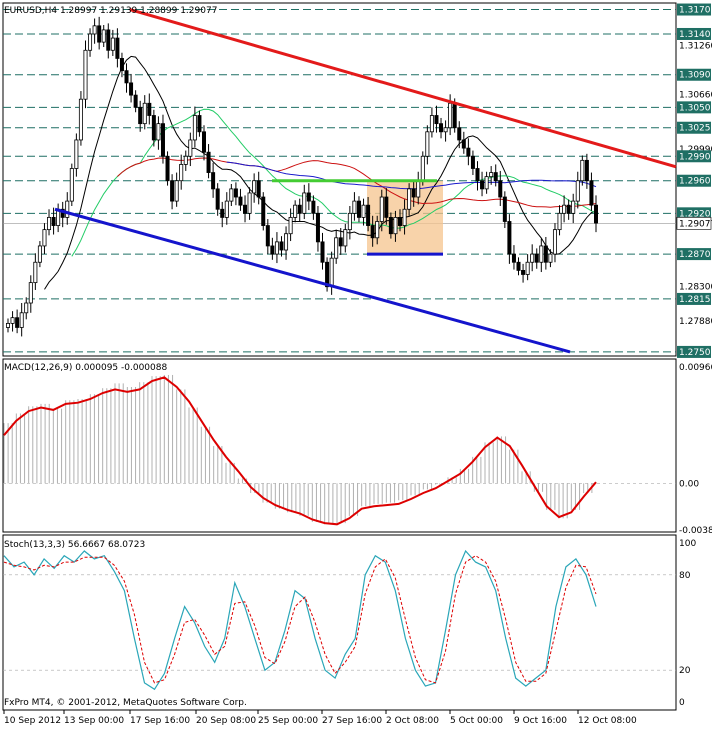  I want to click on price-tag-label: 1.30900, so click(695, 76).